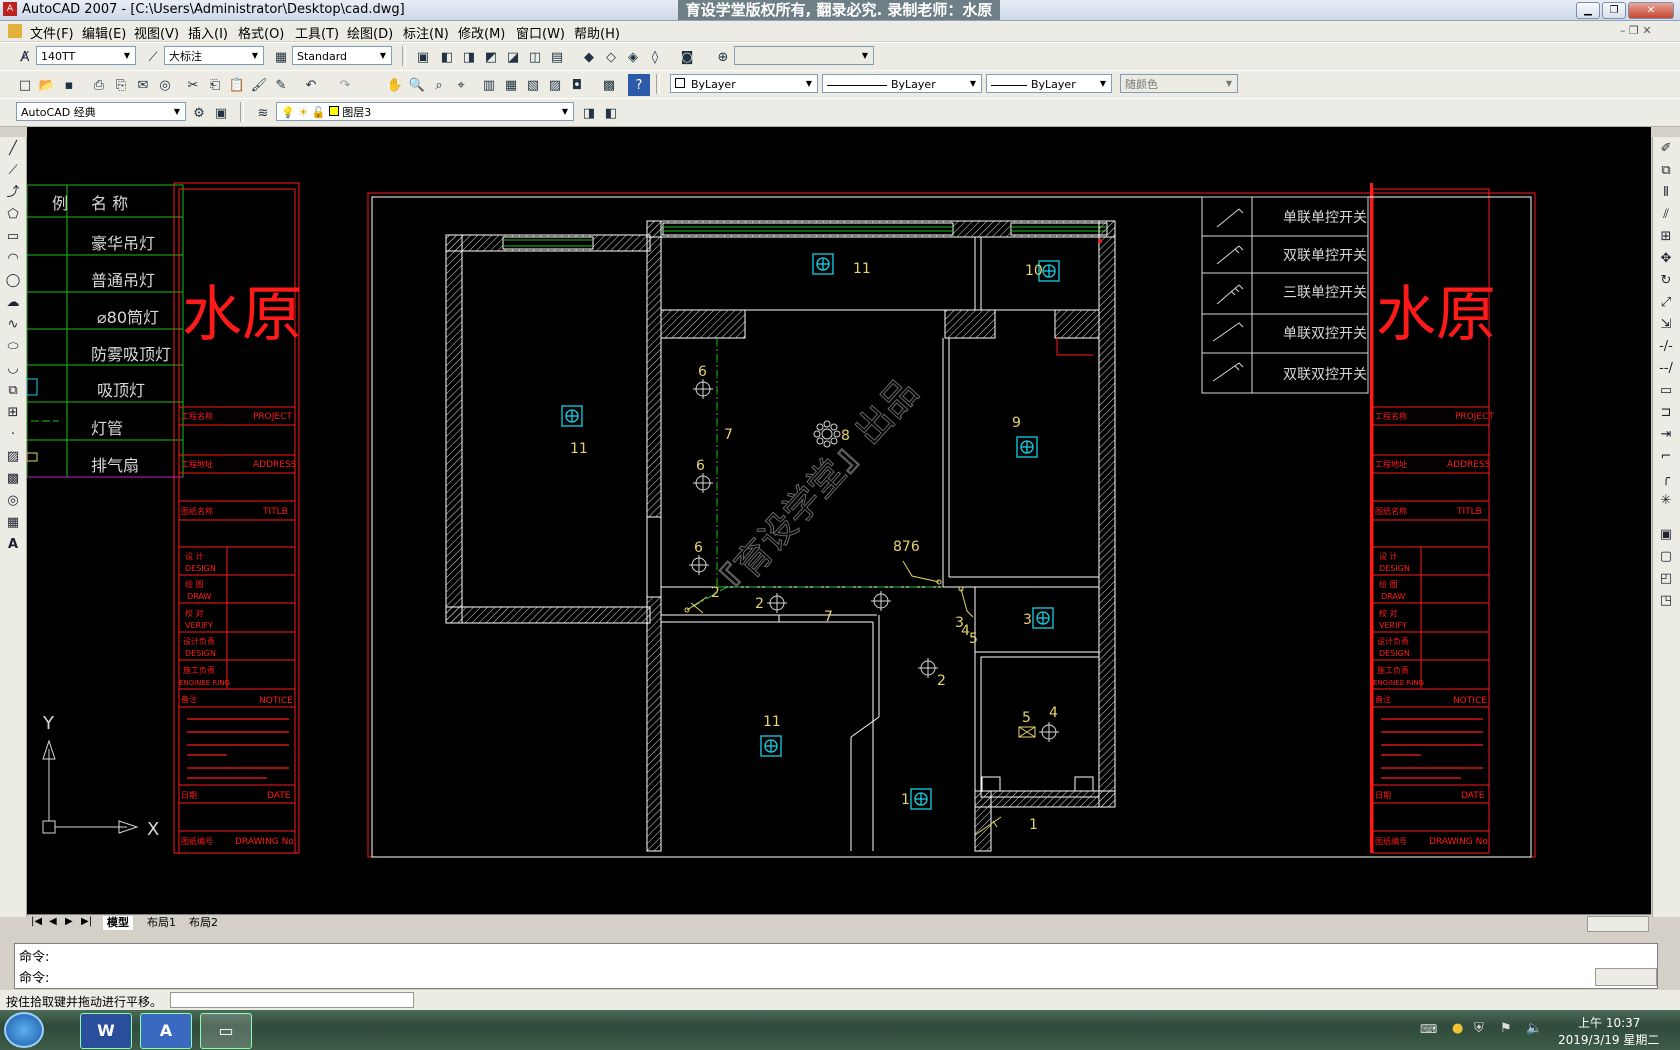 Image resolution: width=1680 pixels, height=1050 pixels. I want to click on command-scrollbar, so click(1626, 977).